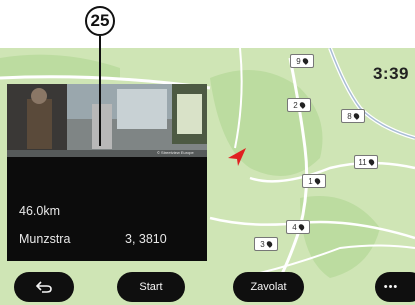 This screenshot has height=305, width=415. Describe the element at coordinates (45, 239) in the screenshot. I see `street-name: Munzstra` at that location.